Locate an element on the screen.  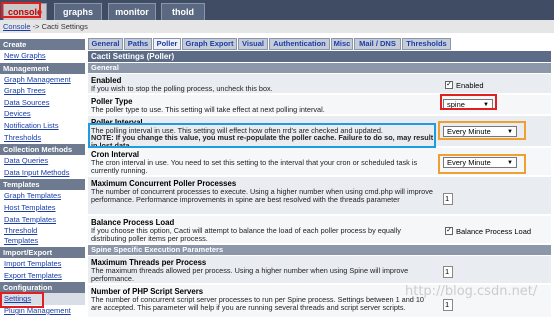
settings-tab-general: General is located at coordinates (105, 44).